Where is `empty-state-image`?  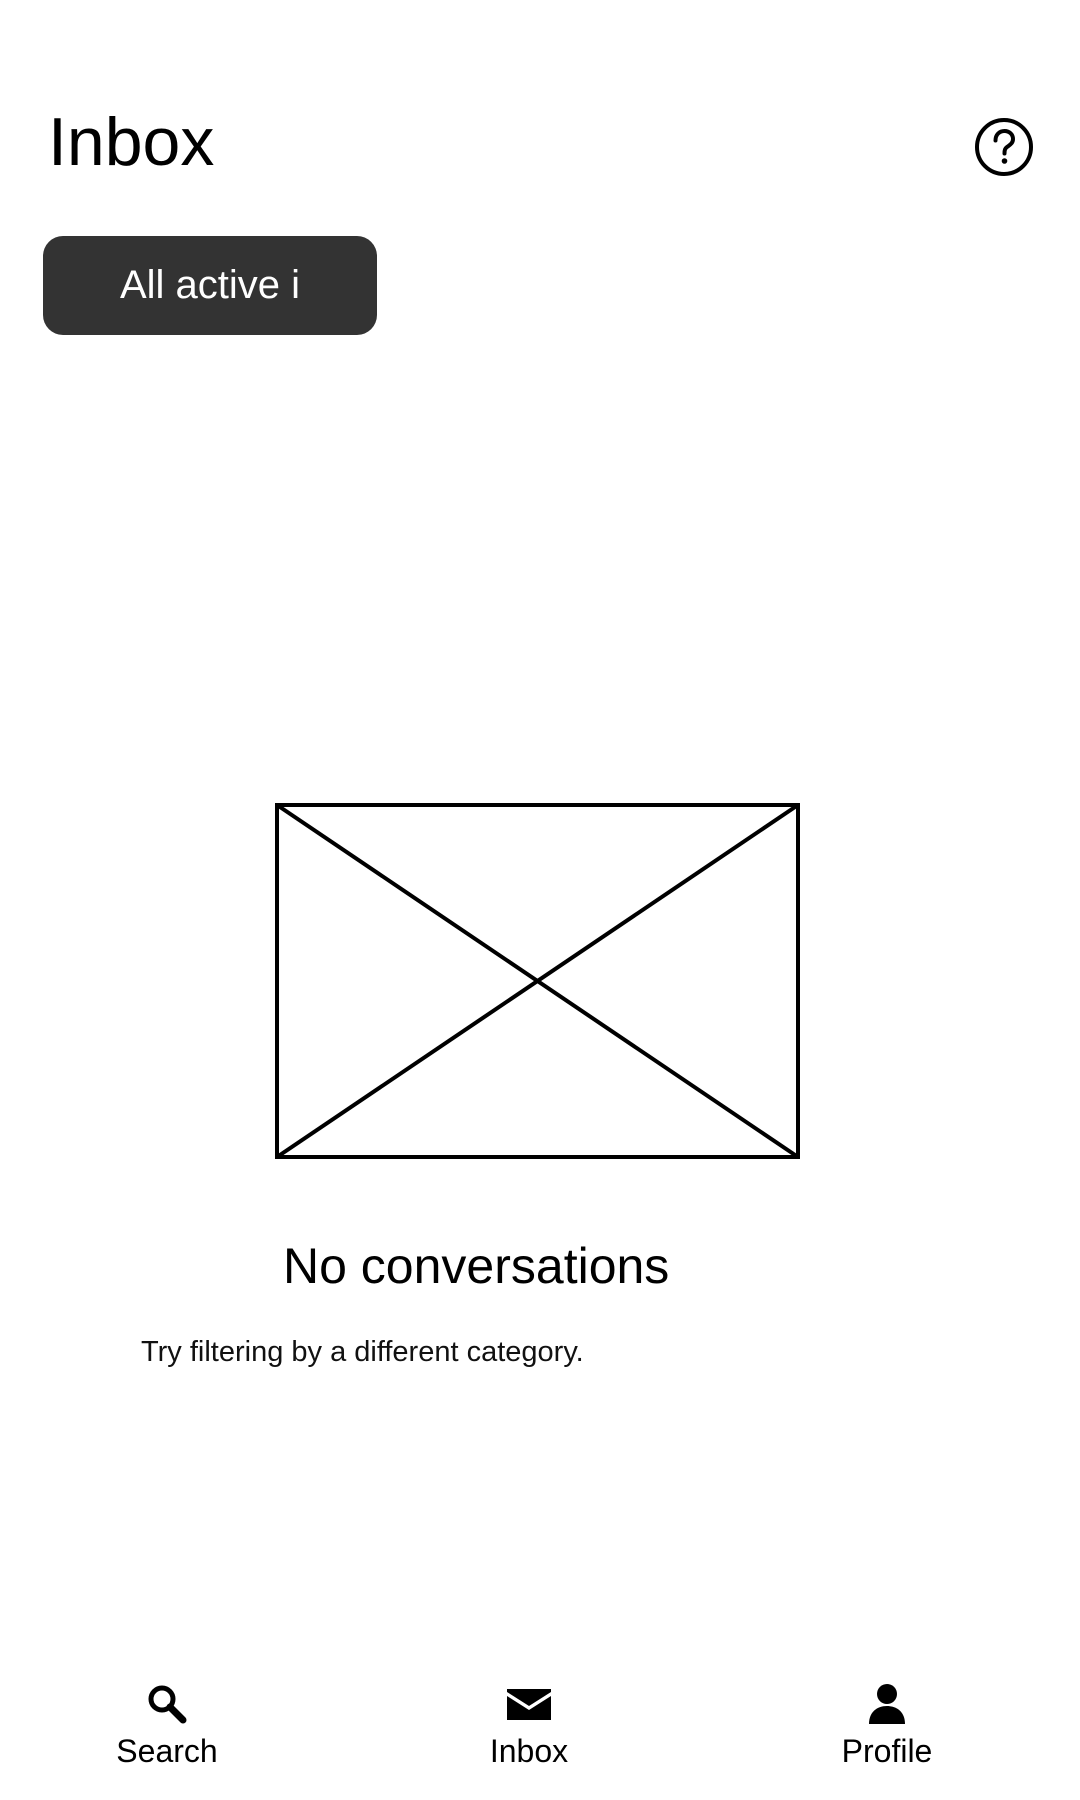 empty-state-image is located at coordinates (537, 981).